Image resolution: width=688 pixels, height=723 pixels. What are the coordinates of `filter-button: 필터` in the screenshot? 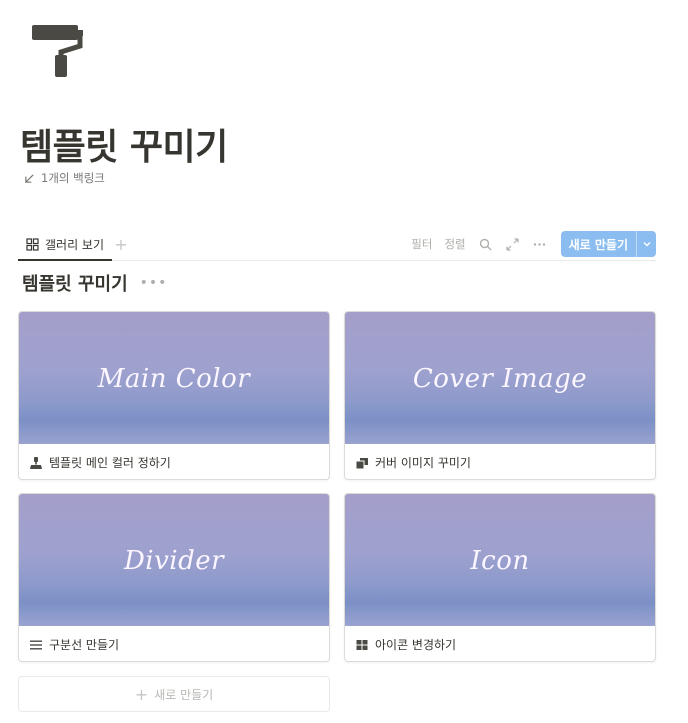 It's located at (421, 244).